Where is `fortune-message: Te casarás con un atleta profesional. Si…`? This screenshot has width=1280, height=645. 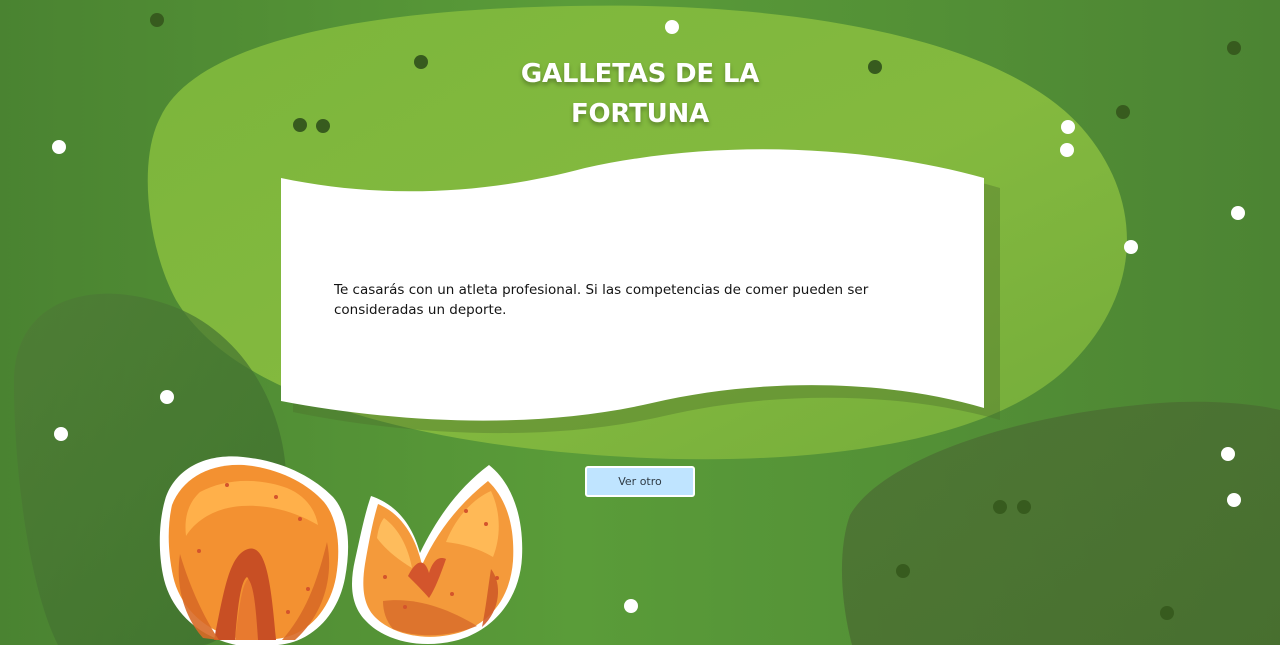
fortune-message: Te casarás con un atleta profesional. Si… is located at coordinates (601, 300).